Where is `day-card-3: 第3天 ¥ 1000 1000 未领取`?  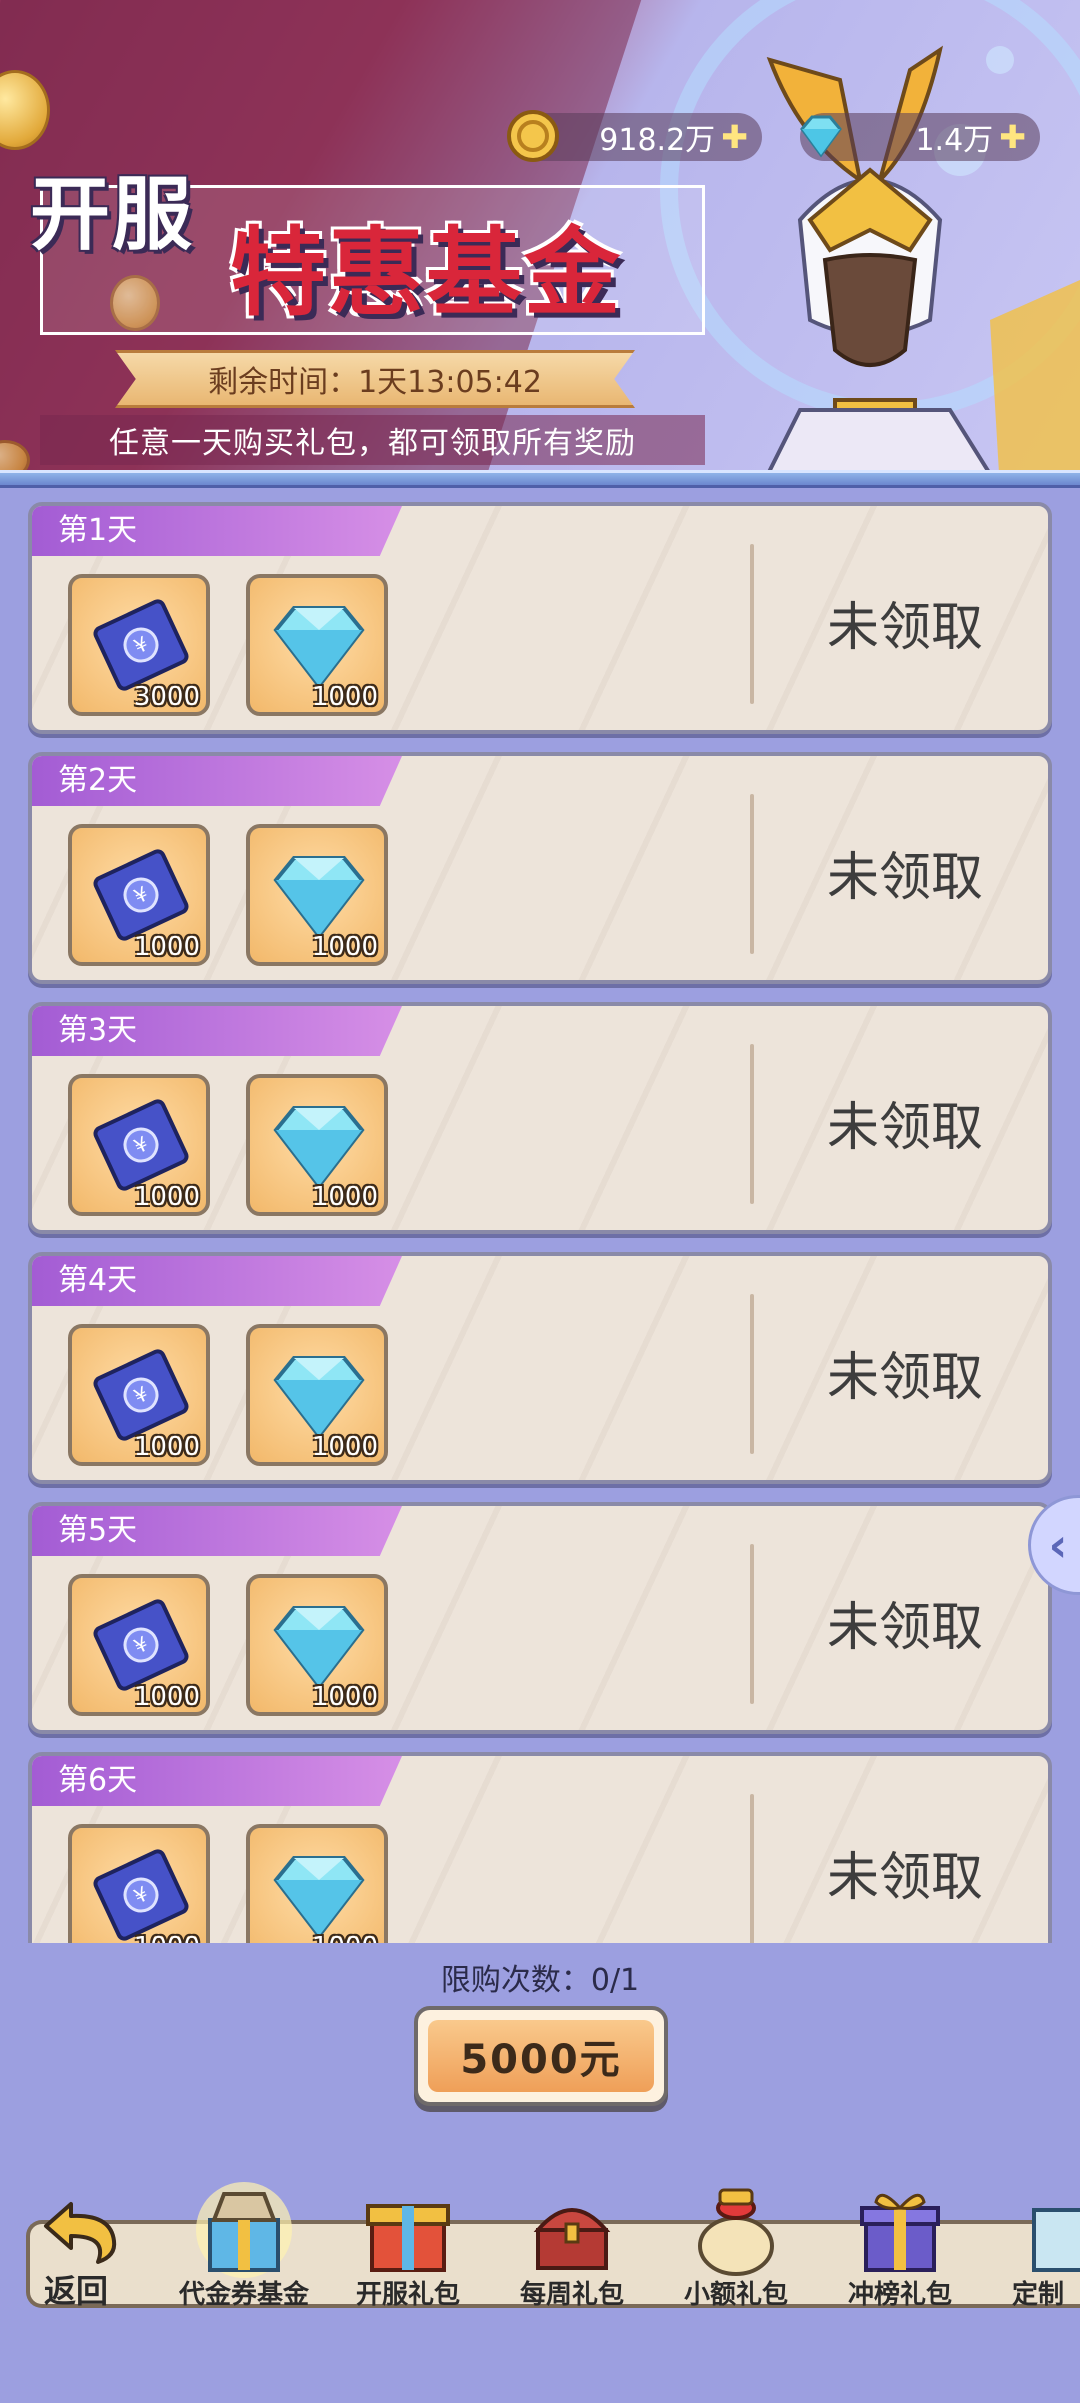 day-card-3: 第3天 ¥ 1000 1000 未领取 is located at coordinates (540, 1118).